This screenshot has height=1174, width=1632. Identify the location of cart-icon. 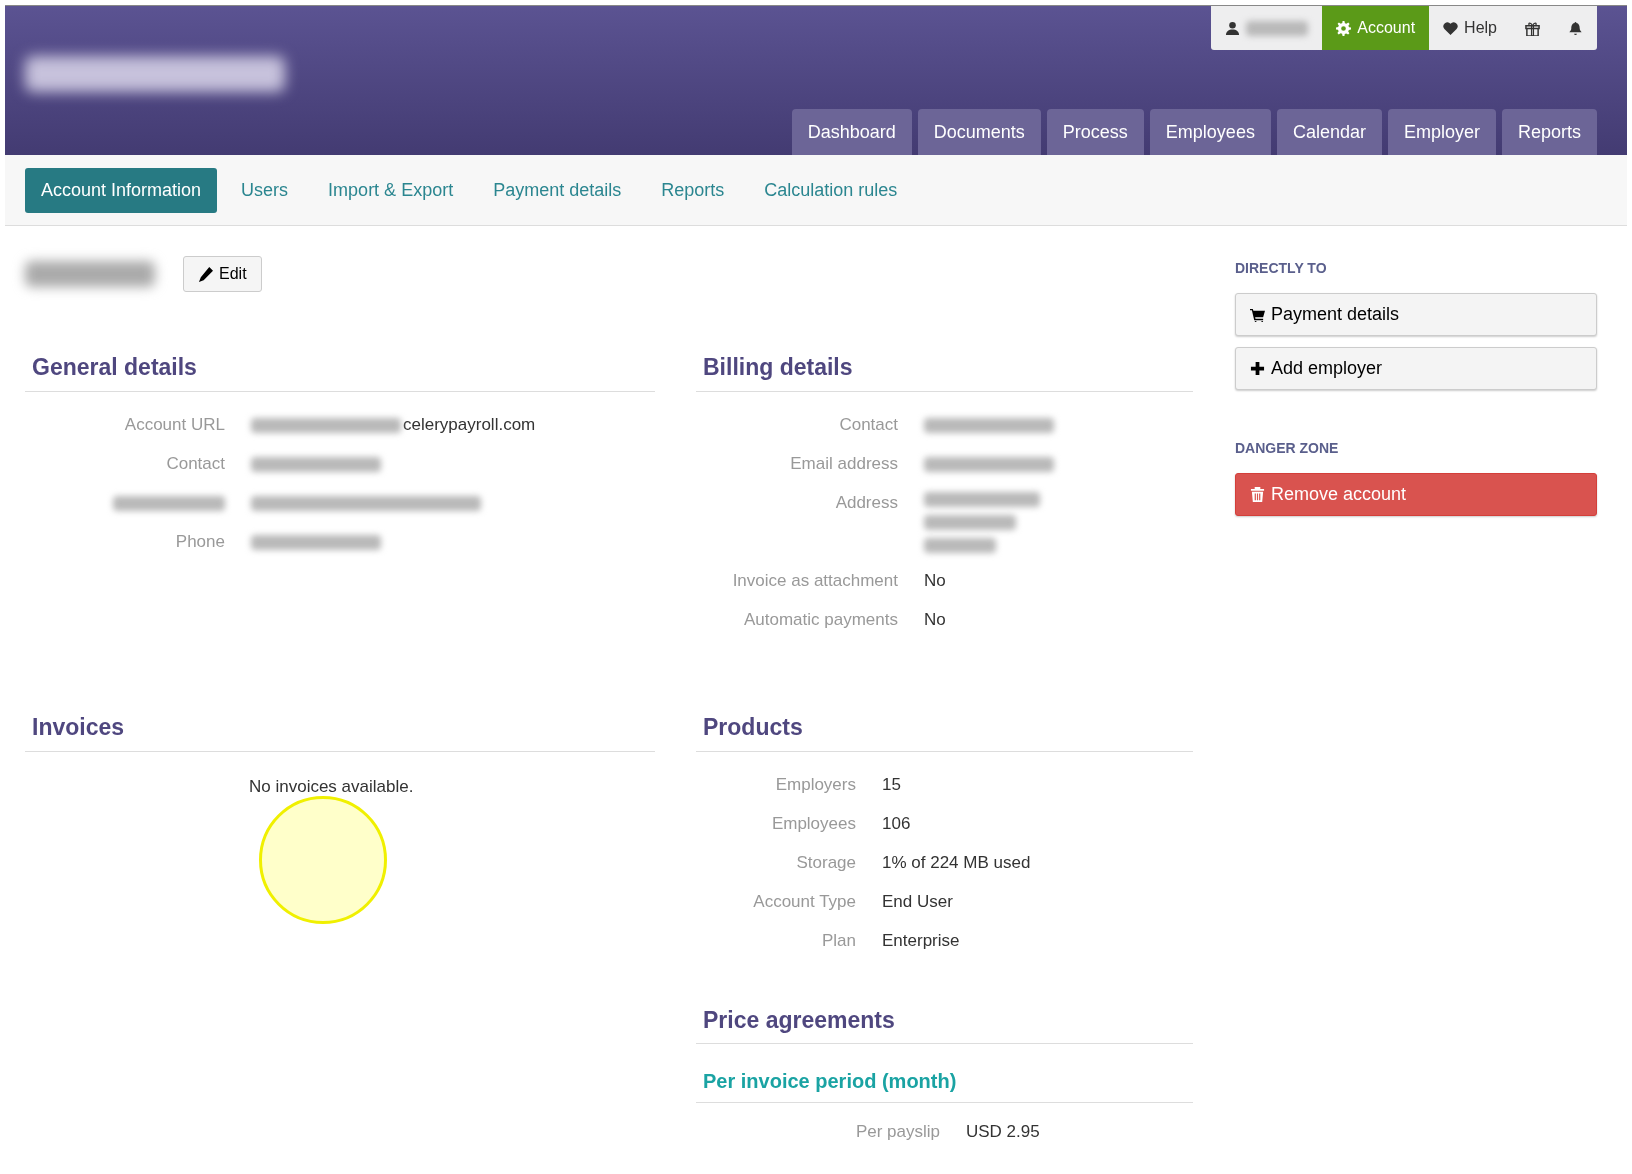
(1257, 314).